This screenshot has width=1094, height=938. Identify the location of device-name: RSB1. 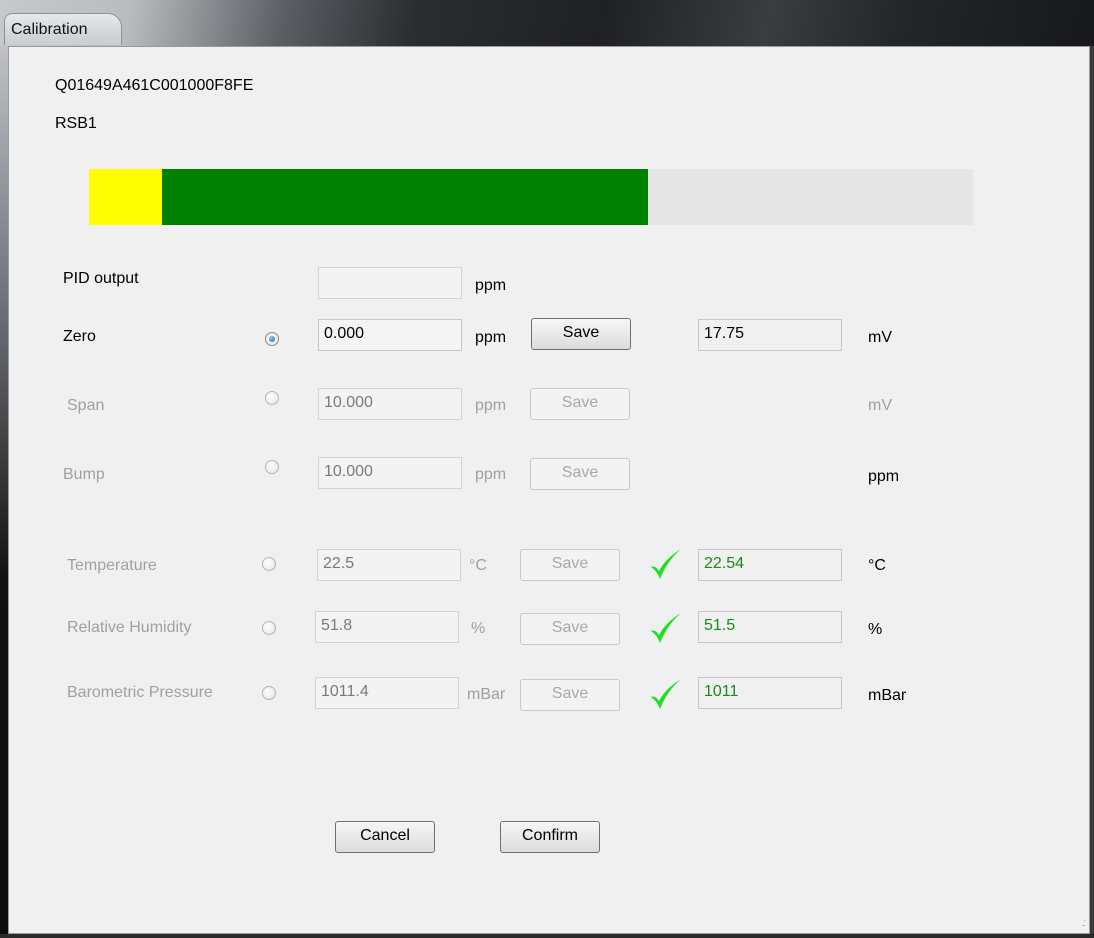
(76, 123).